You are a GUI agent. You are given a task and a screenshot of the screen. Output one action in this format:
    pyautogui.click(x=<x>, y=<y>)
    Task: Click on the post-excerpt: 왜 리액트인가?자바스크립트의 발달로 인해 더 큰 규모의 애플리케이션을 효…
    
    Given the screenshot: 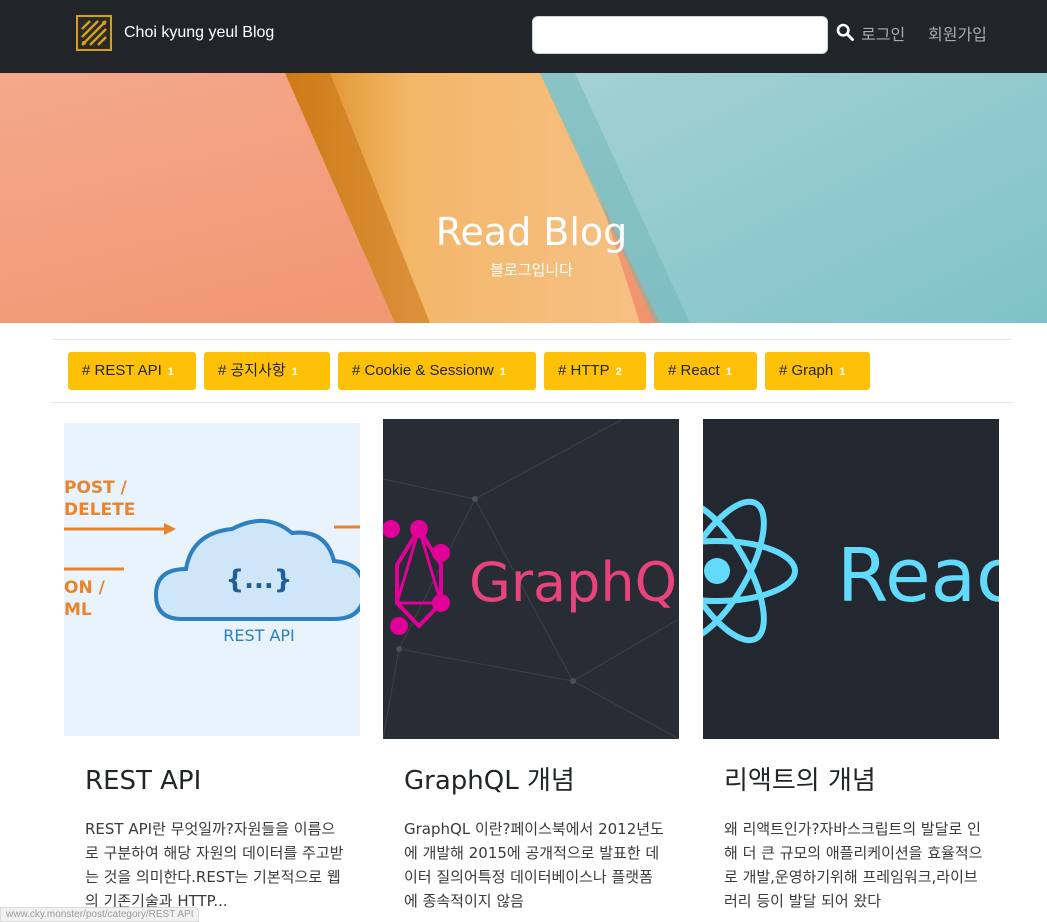 What is the action you would take?
    pyautogui.click(x=853, y=865)
    